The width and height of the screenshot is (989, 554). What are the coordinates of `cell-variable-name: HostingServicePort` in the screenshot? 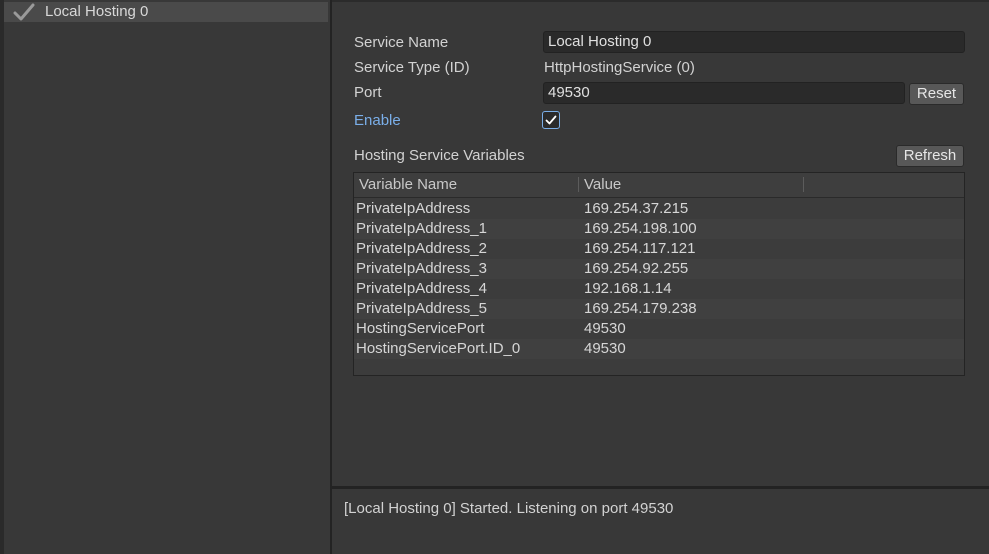 It's located at (420, 328).